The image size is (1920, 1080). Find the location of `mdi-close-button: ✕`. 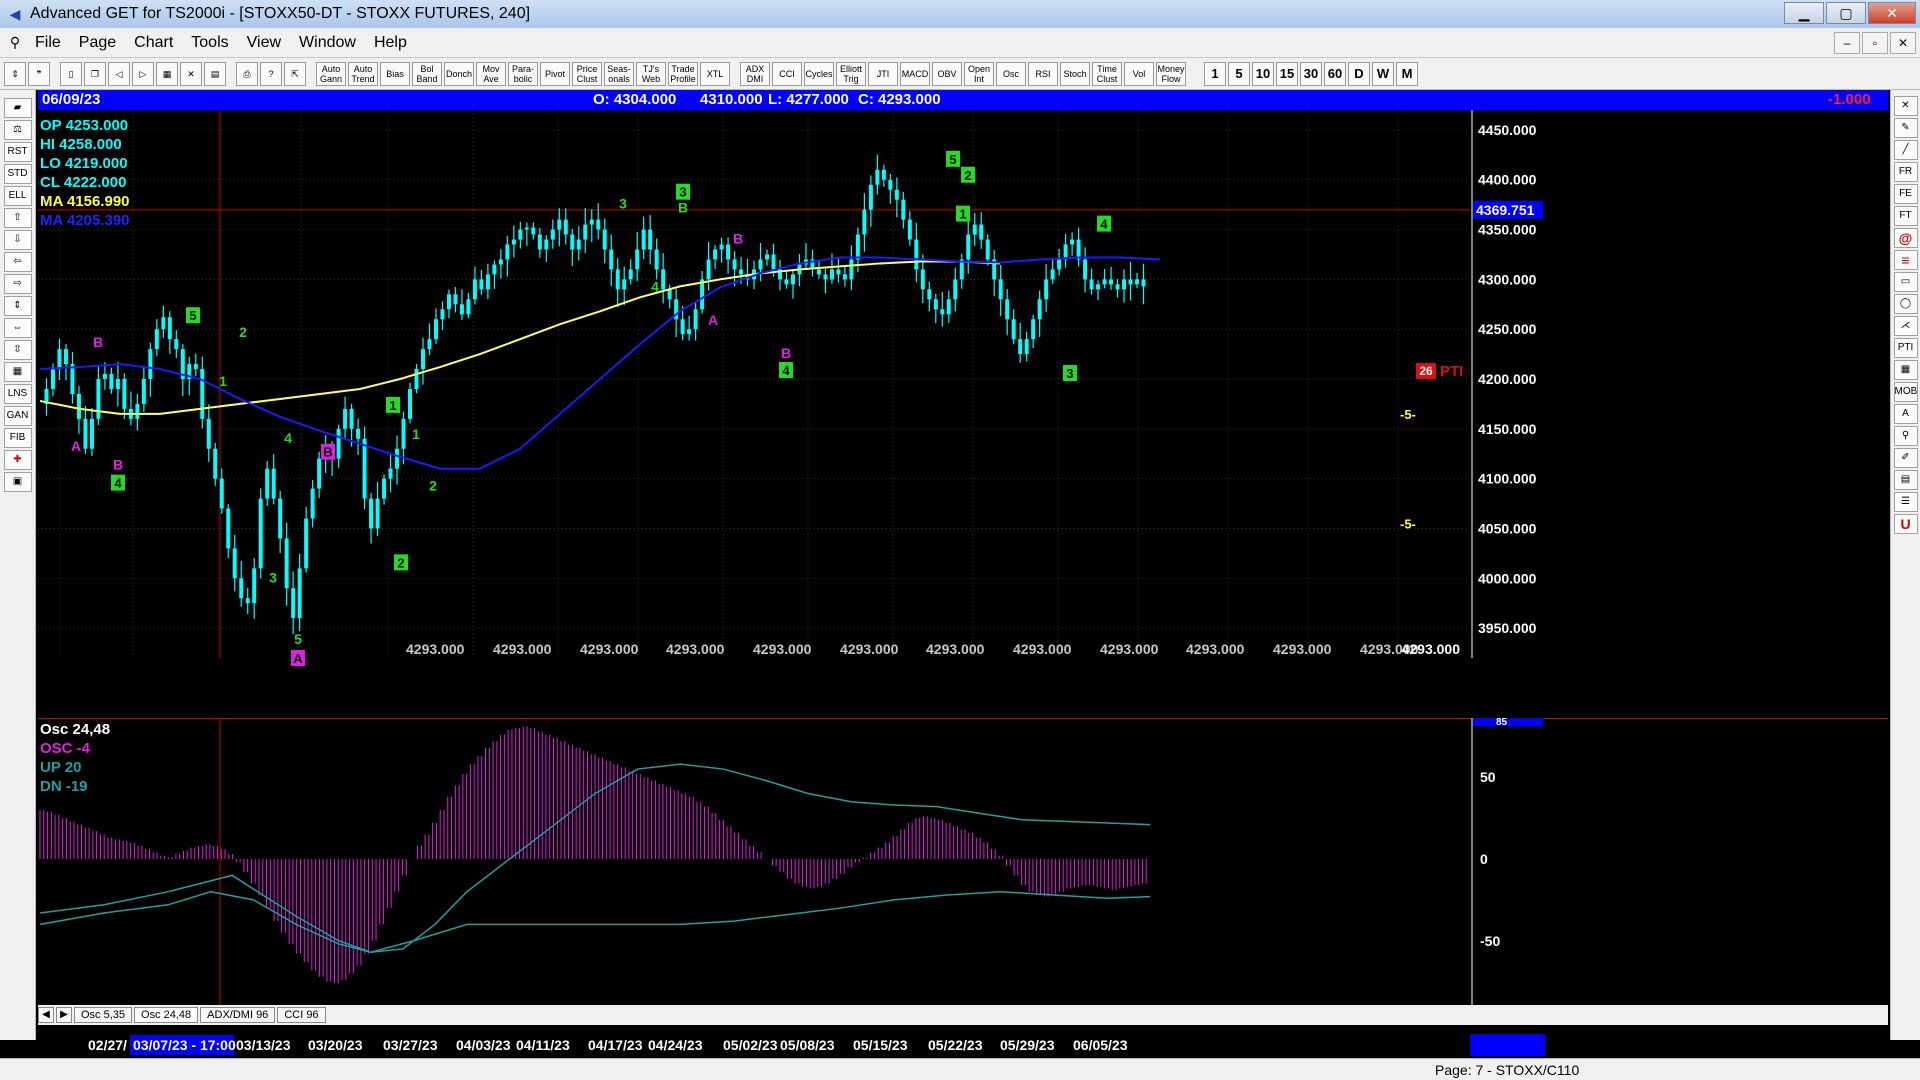

mdi-close-button: ✕ is located at coordinates (1903, 42).